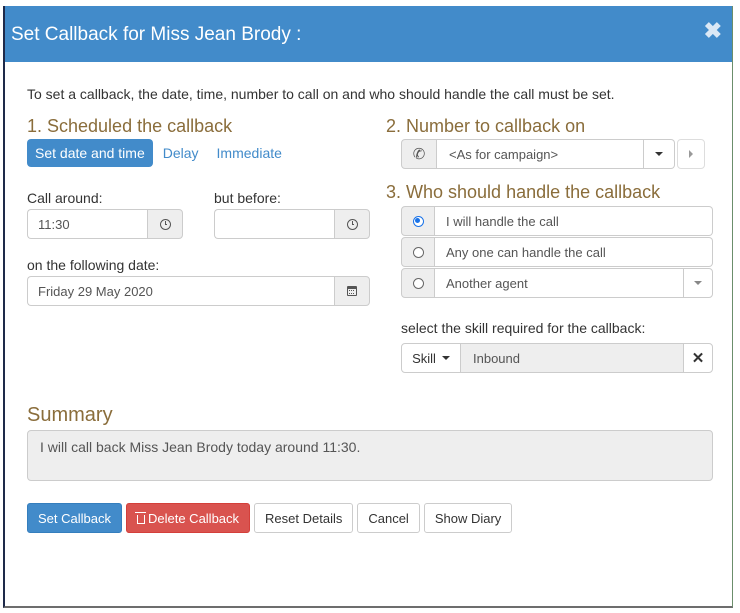 Image resolution: width=740 pixels, height=613 pixels. I want to click on dialog-header: Set Callback for Miss Jean Brody : ✖, so click(368, 34).